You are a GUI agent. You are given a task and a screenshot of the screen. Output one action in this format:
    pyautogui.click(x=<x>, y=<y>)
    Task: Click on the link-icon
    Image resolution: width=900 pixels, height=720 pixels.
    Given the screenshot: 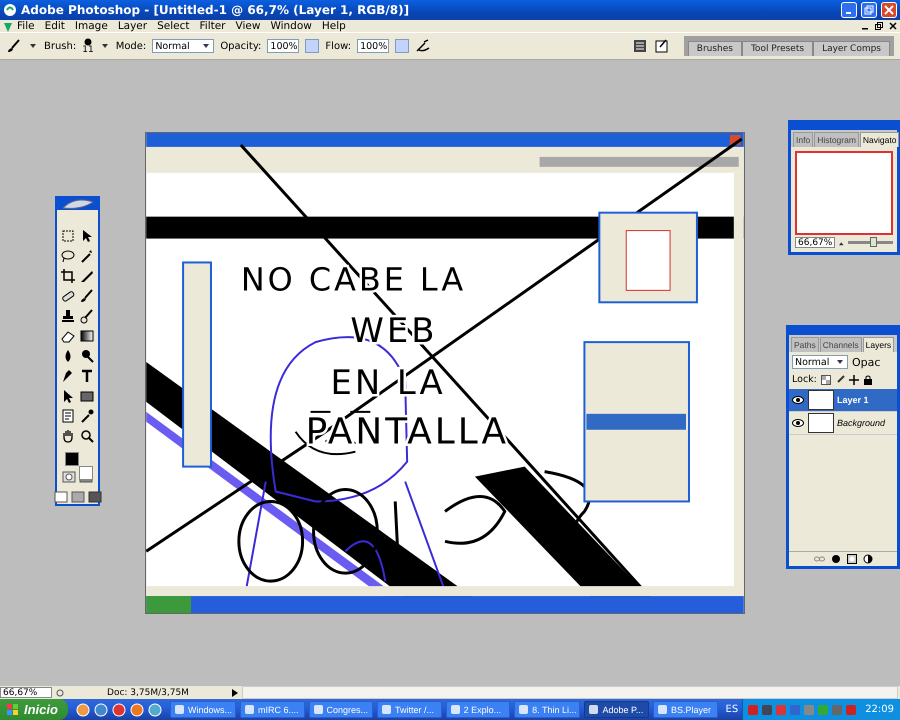 What is the action you would take?
    pyautogui.click(x=819, y=559)
    